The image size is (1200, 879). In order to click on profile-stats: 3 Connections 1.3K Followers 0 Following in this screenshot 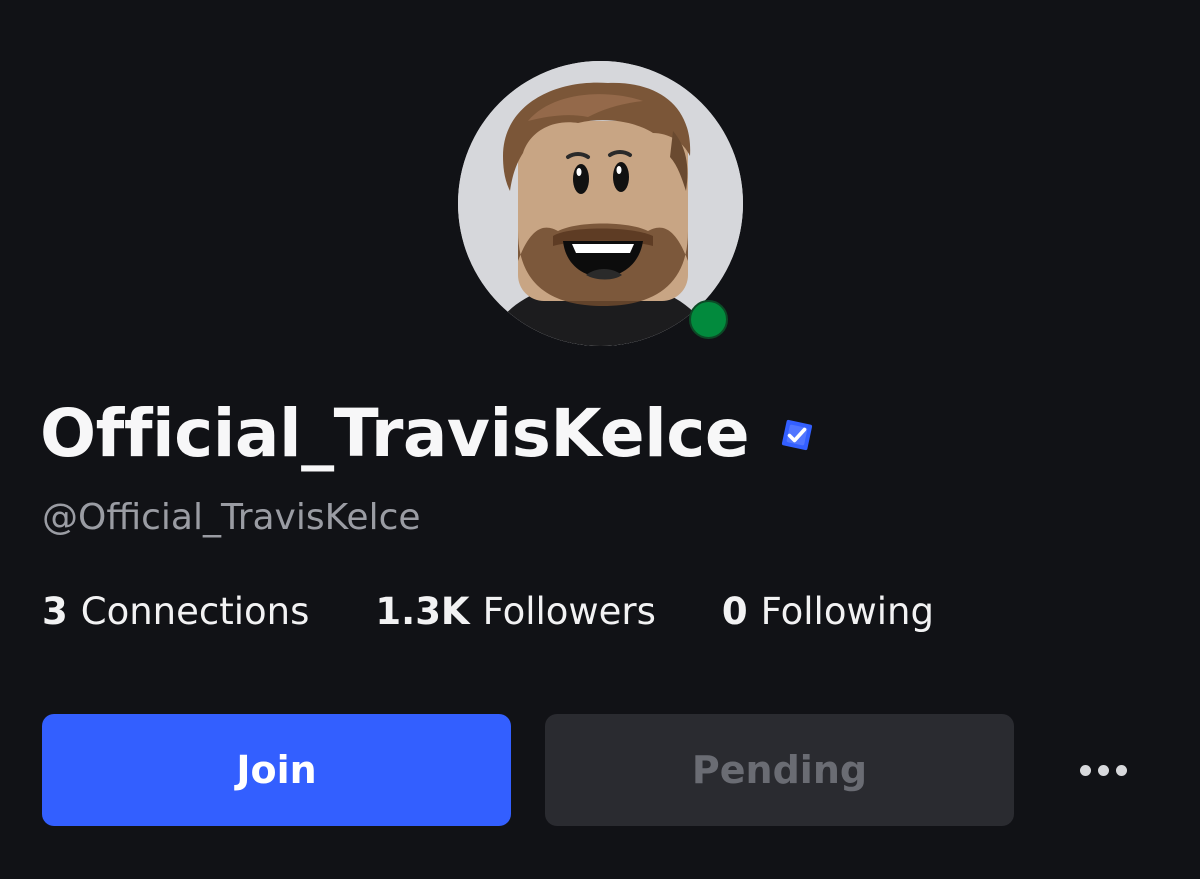, I will do `click(488, 611)`.